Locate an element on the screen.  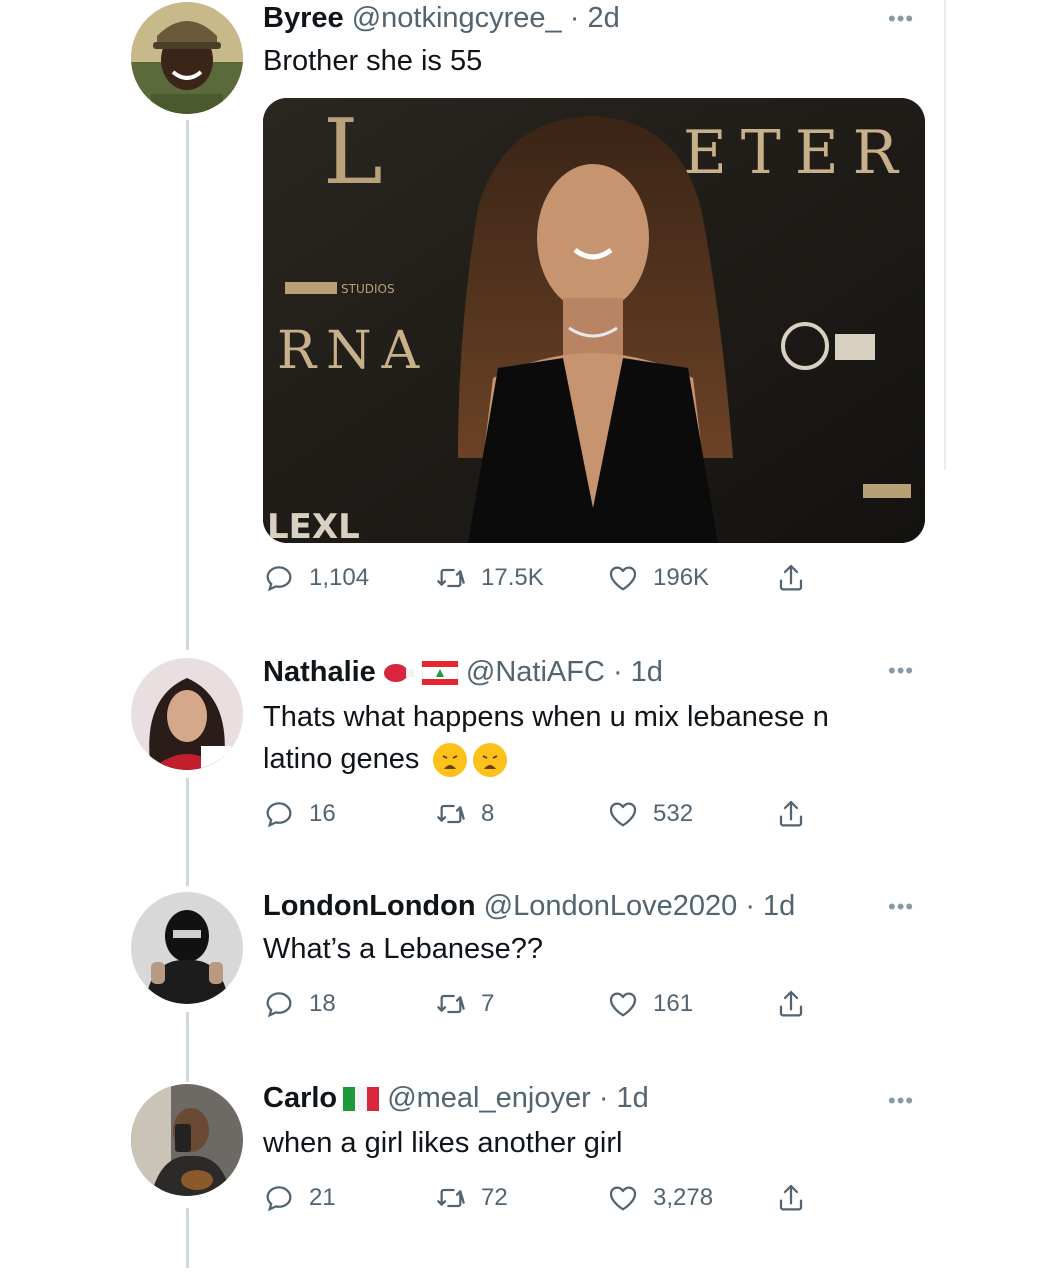
retweet-count: 72 is located at coordinates (494, 1197).